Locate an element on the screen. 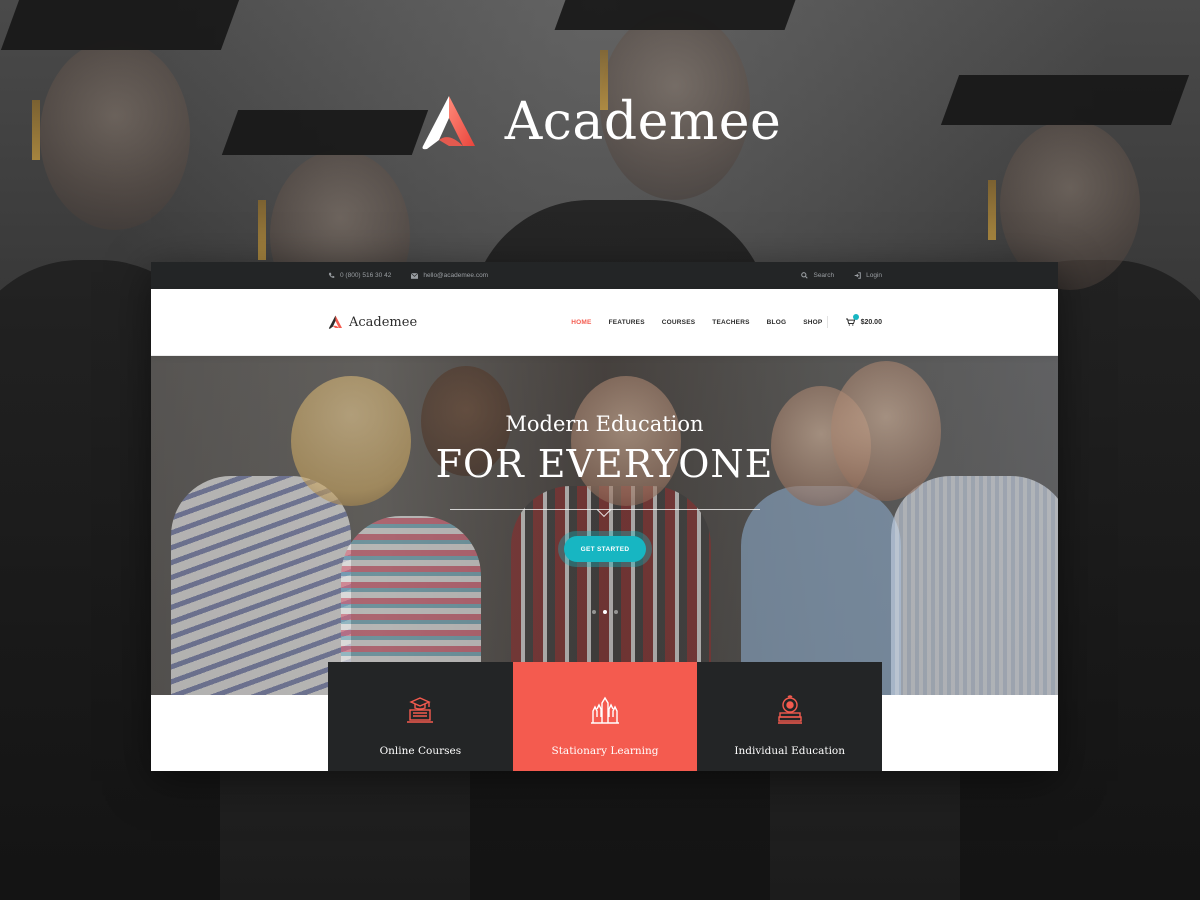  login-icon is located at coordinates (857, 275).